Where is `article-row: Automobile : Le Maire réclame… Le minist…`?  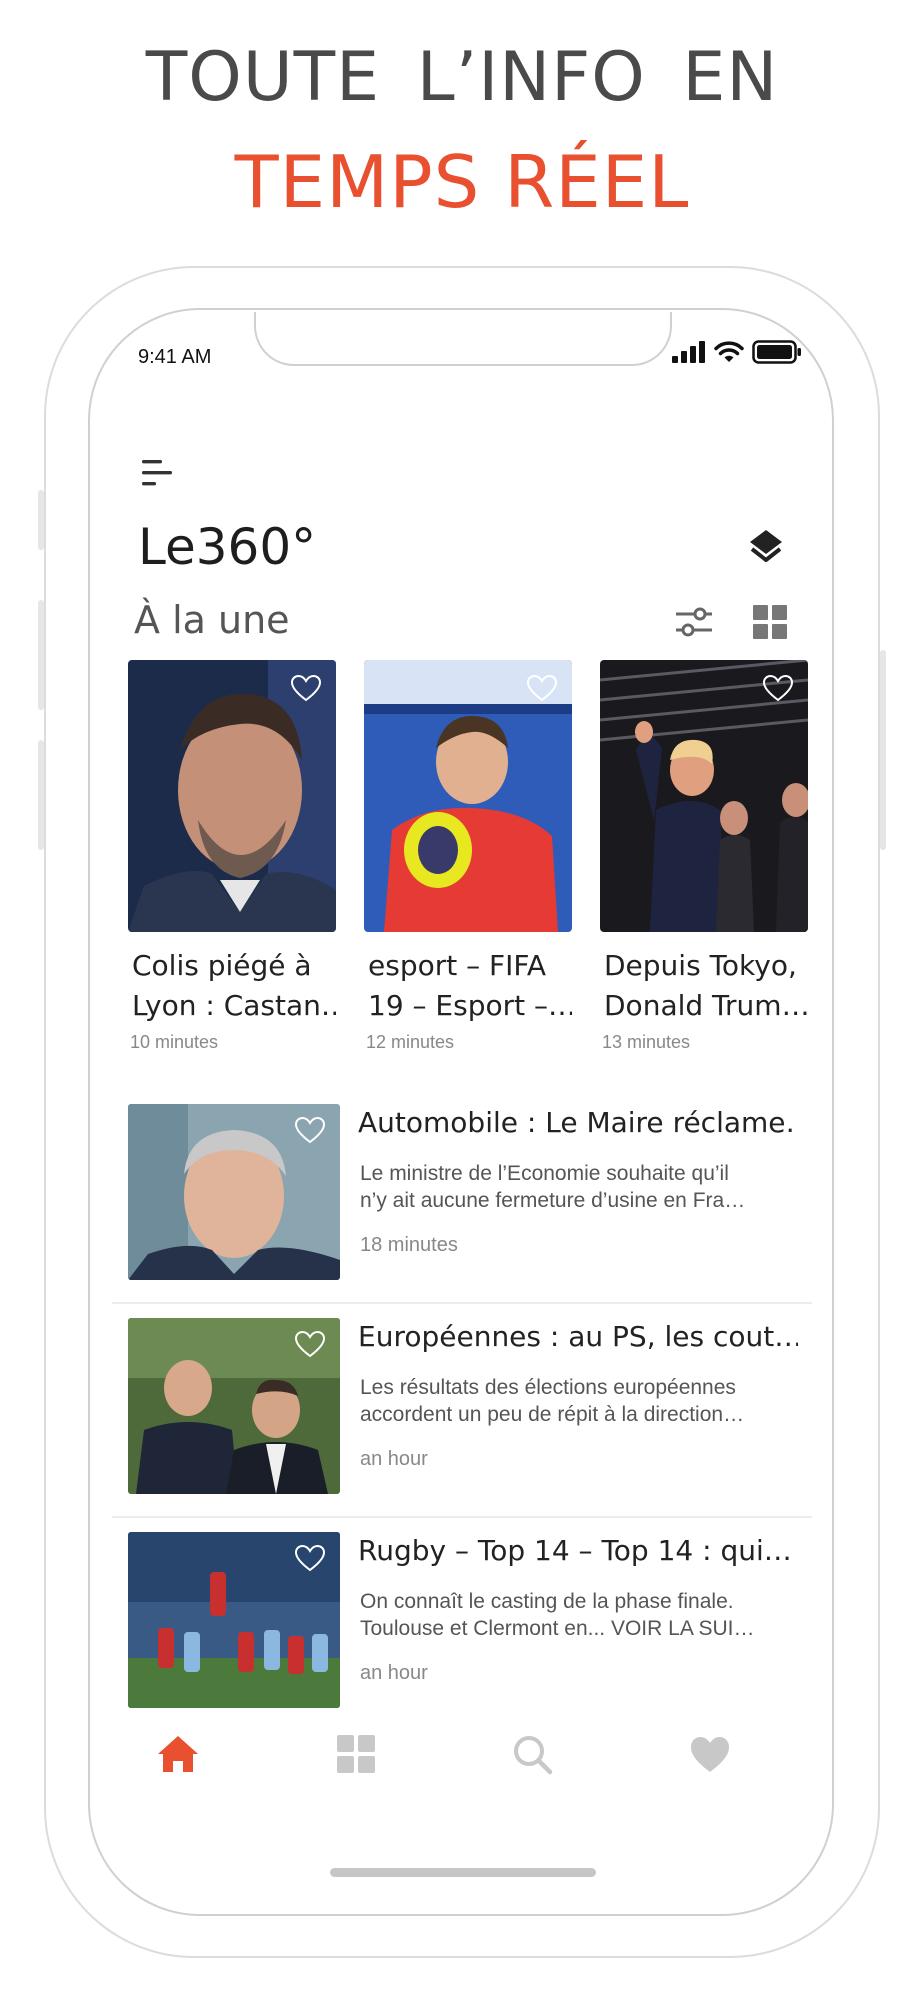
article-row: Automobile : Le Maire réclame… Le minist… is located at coordinates (462, 1197).